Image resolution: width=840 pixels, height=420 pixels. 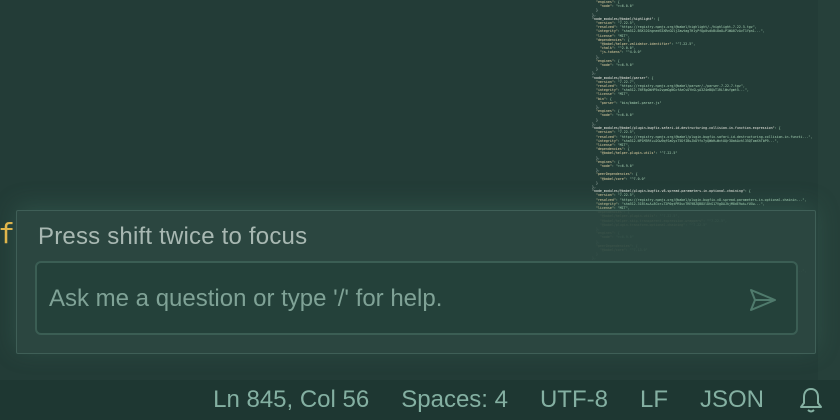 I want to click on gutter-code-fragment: f, so click(x=7, y=233).